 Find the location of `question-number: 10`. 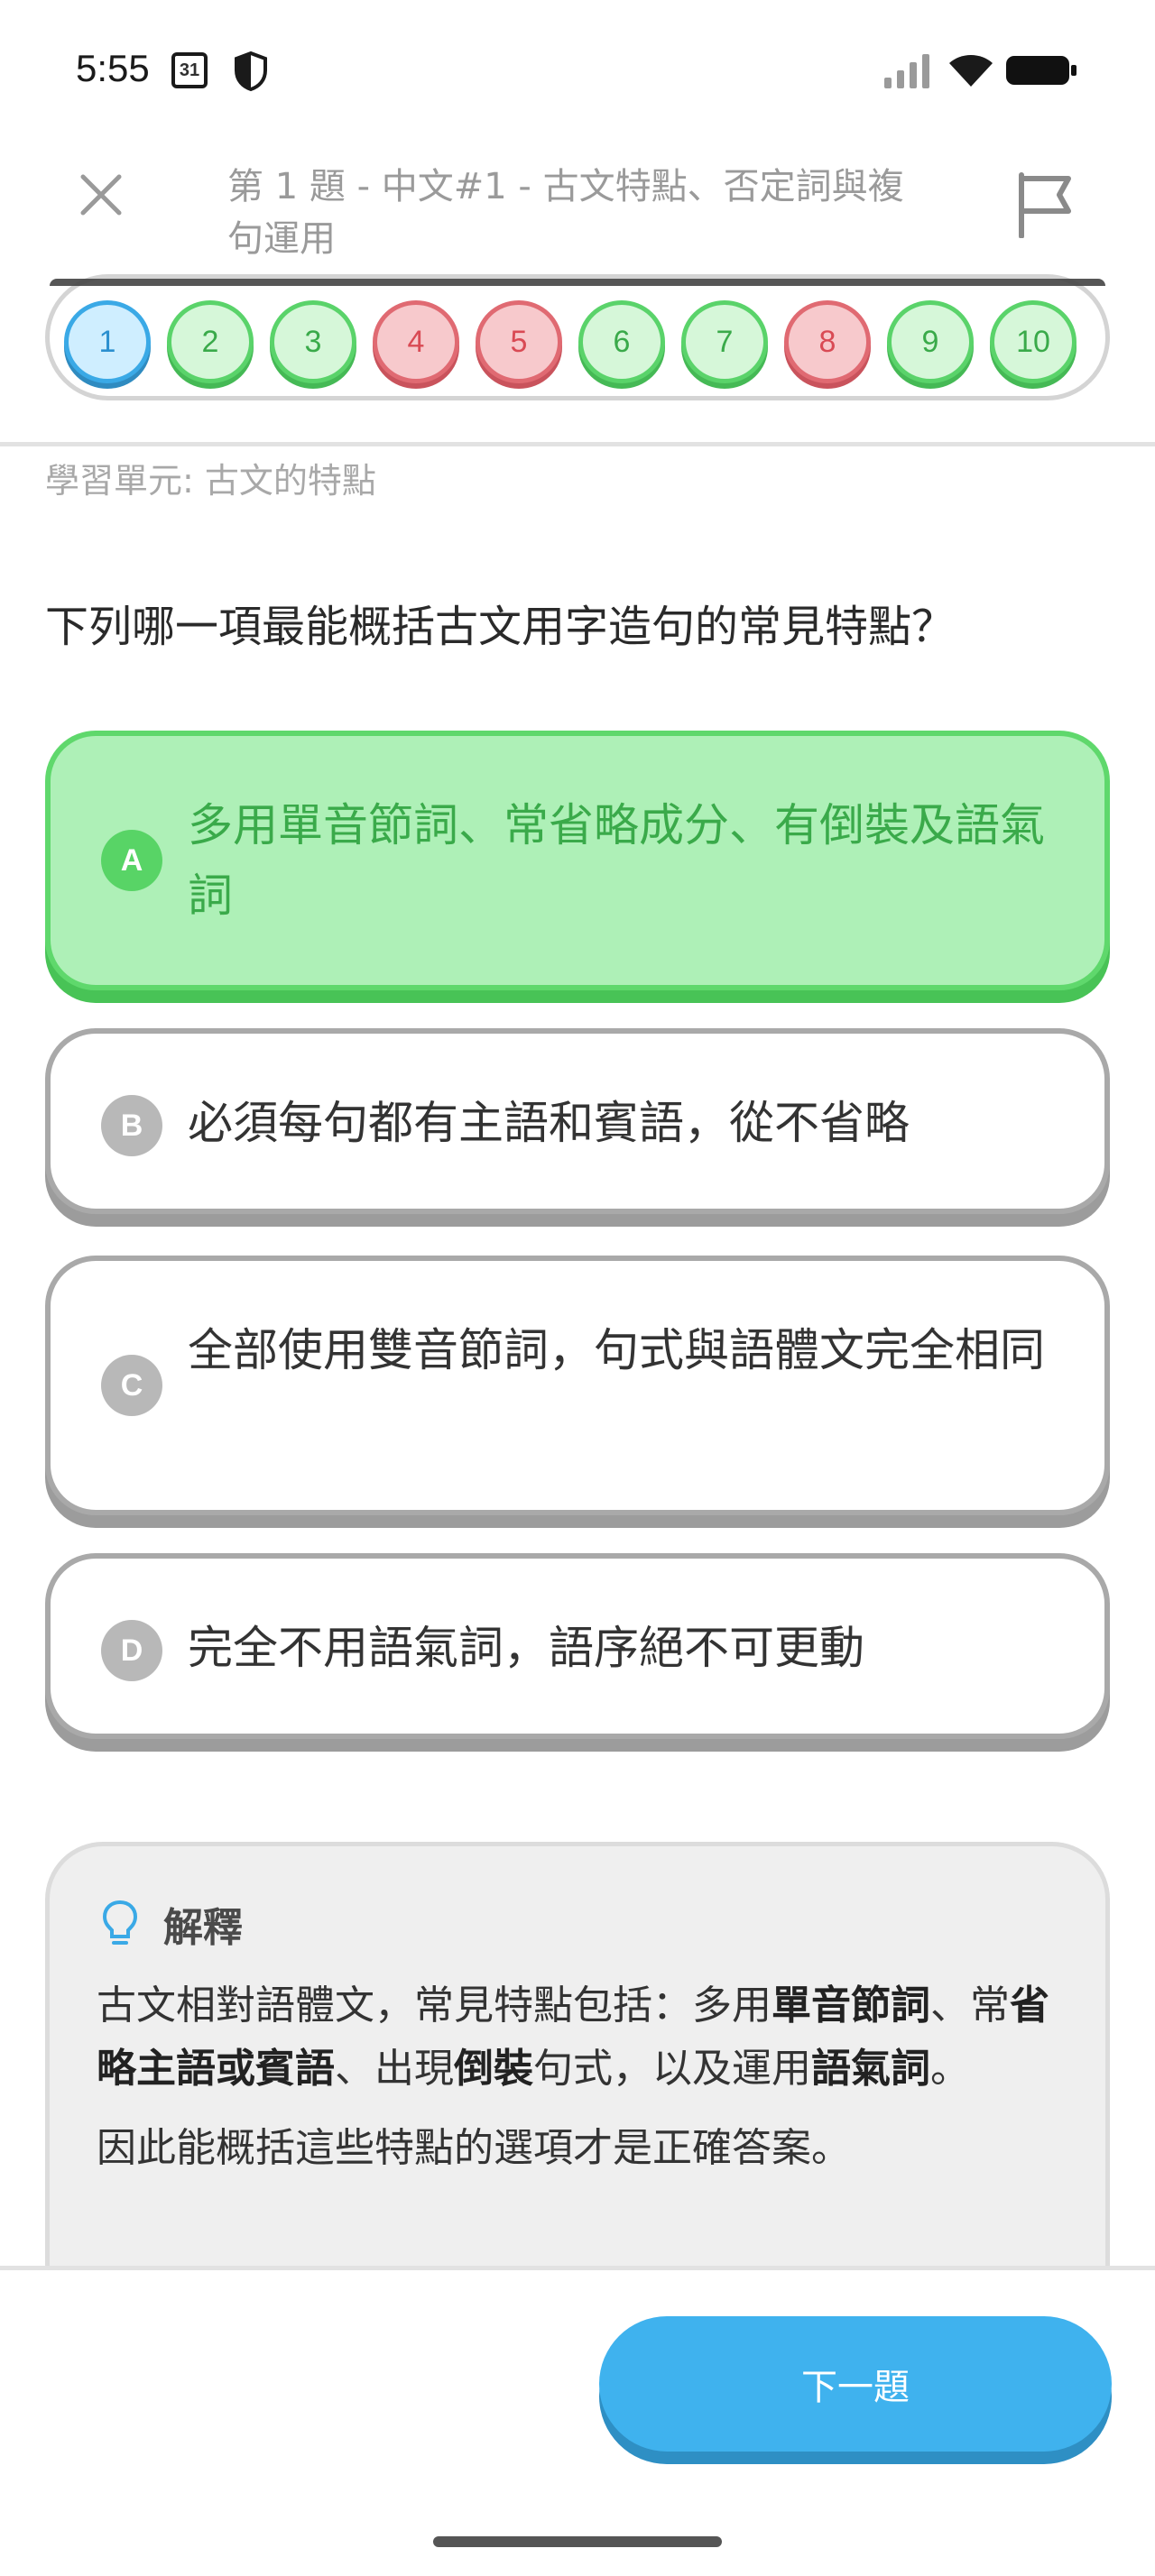

question-number: 10 is located at coordinates (1033, 341).